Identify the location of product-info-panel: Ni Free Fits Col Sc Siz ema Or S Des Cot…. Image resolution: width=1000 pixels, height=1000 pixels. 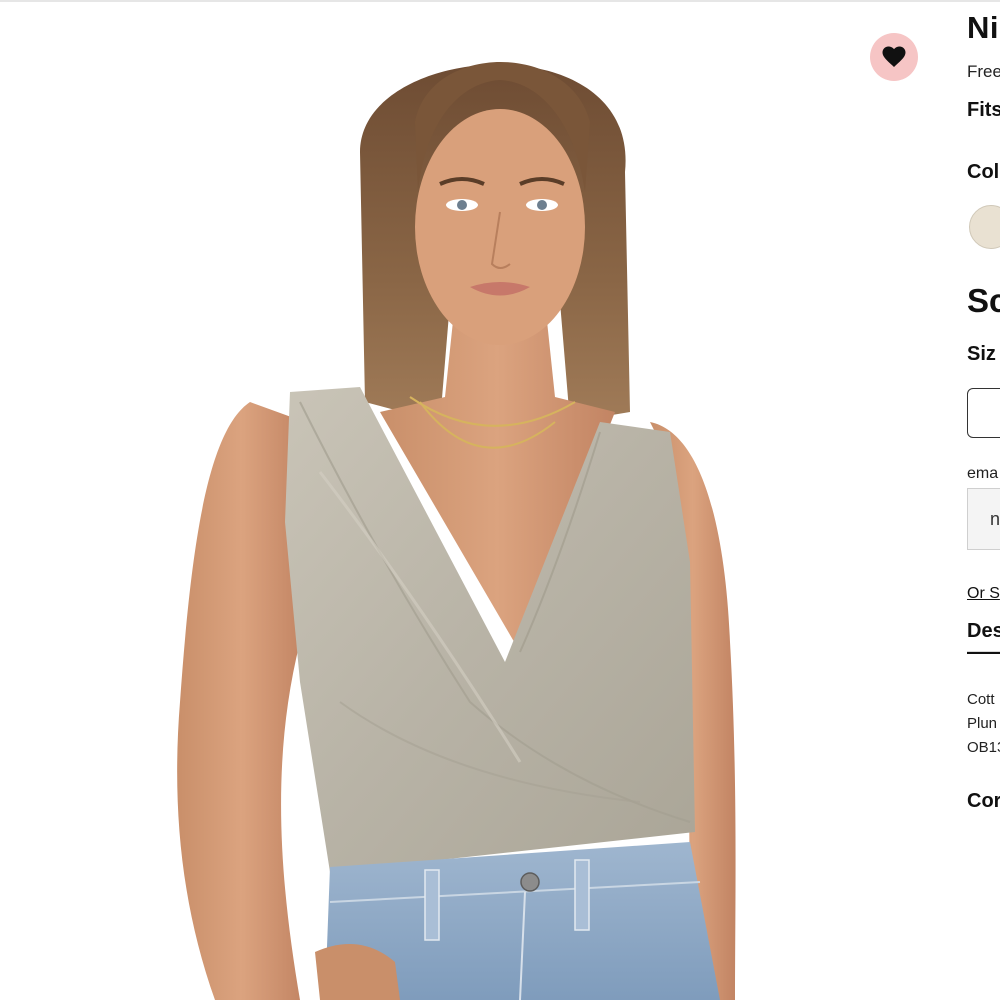
(983, 500).